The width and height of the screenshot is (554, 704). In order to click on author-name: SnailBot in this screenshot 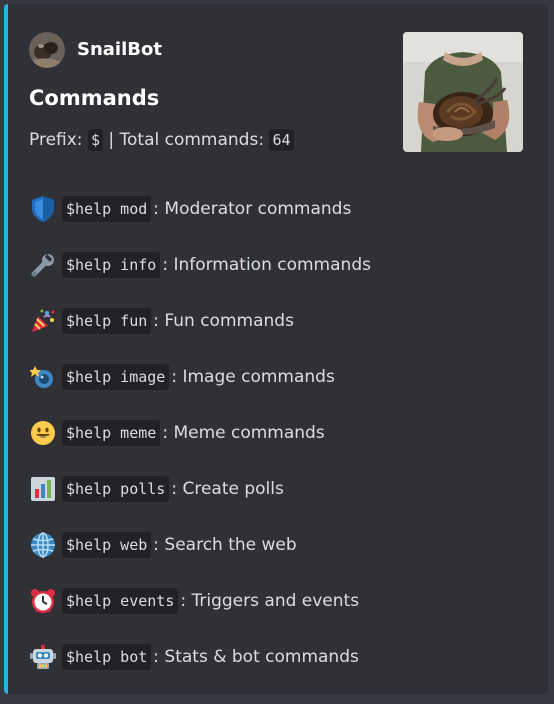, I will do `click(119, 50)`.